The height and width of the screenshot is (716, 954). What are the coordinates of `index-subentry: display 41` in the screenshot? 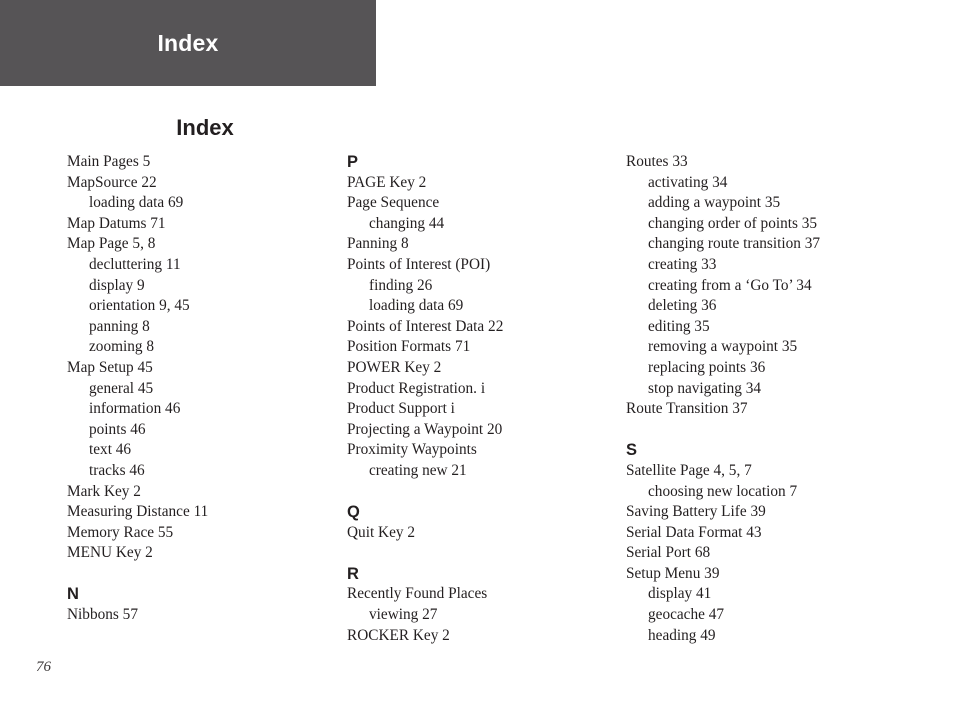 It's located at (680, 594).